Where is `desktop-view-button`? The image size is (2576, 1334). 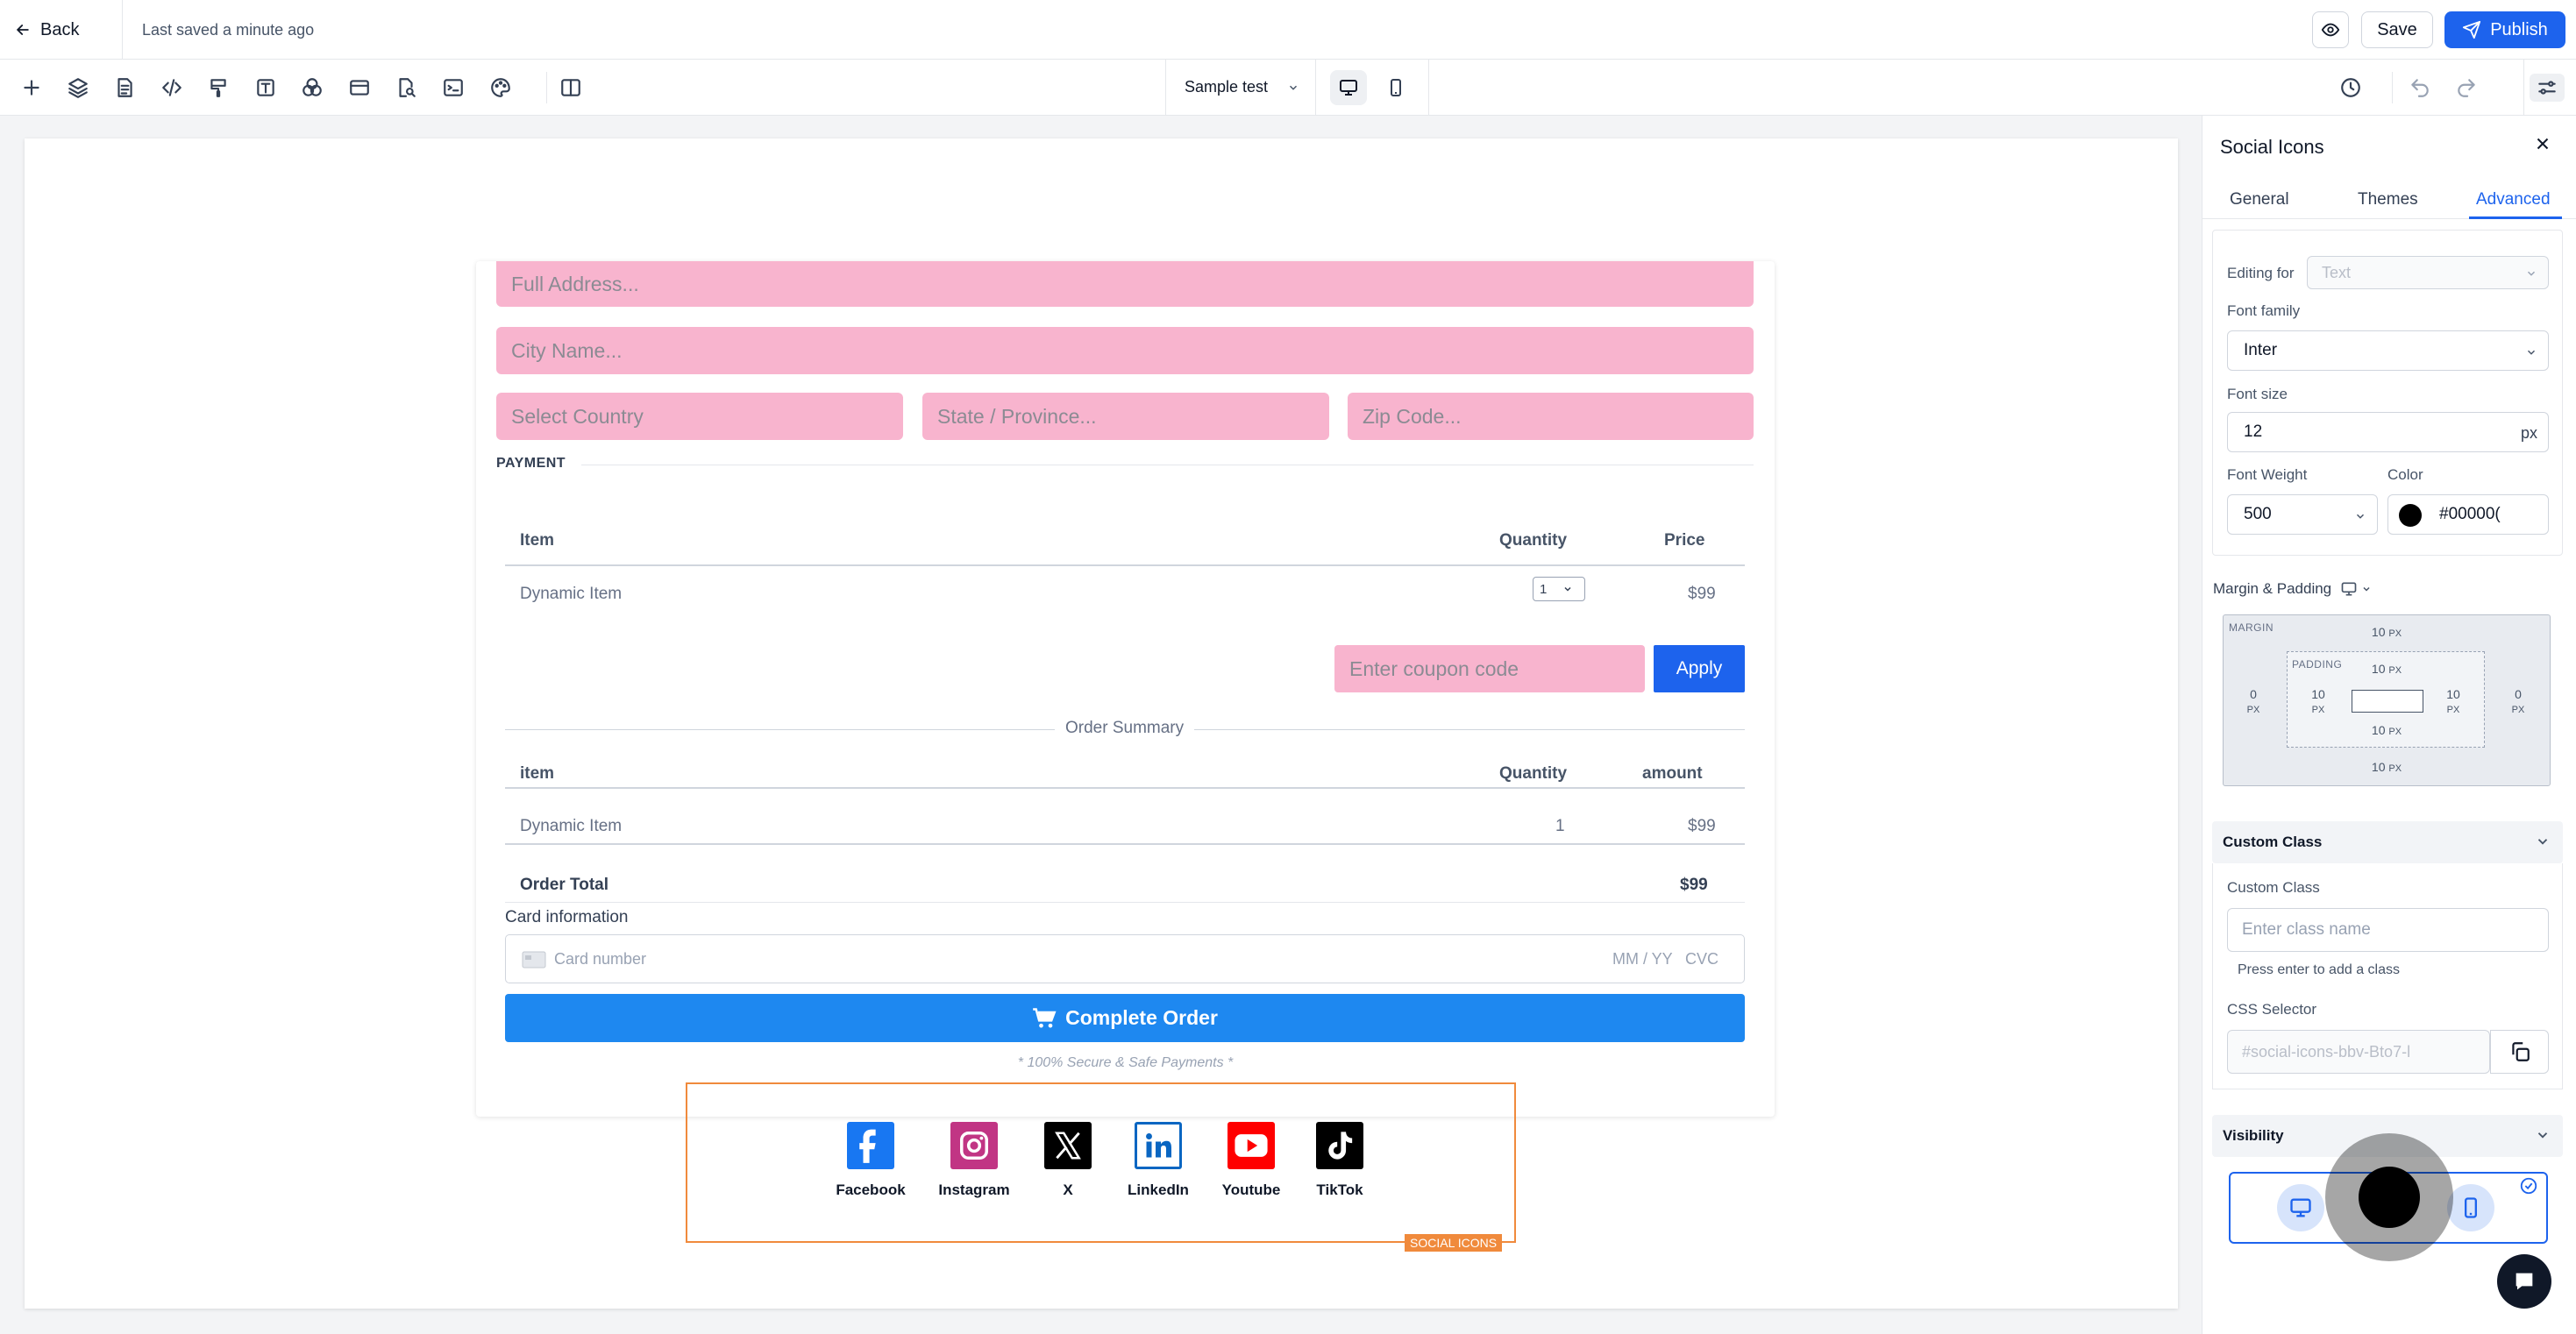 desktop-view-button is located at coordinates (1348, 87).